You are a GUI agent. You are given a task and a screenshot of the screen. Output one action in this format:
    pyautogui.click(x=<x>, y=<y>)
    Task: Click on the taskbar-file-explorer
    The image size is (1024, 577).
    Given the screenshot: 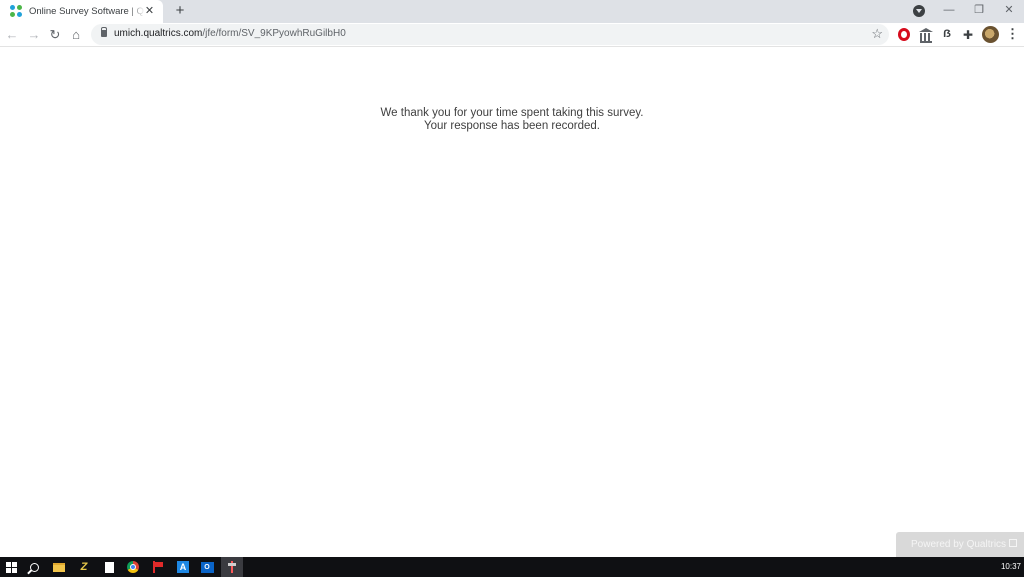 What is the action you would take?
    pyautogui.click(x=59, y=567)
    